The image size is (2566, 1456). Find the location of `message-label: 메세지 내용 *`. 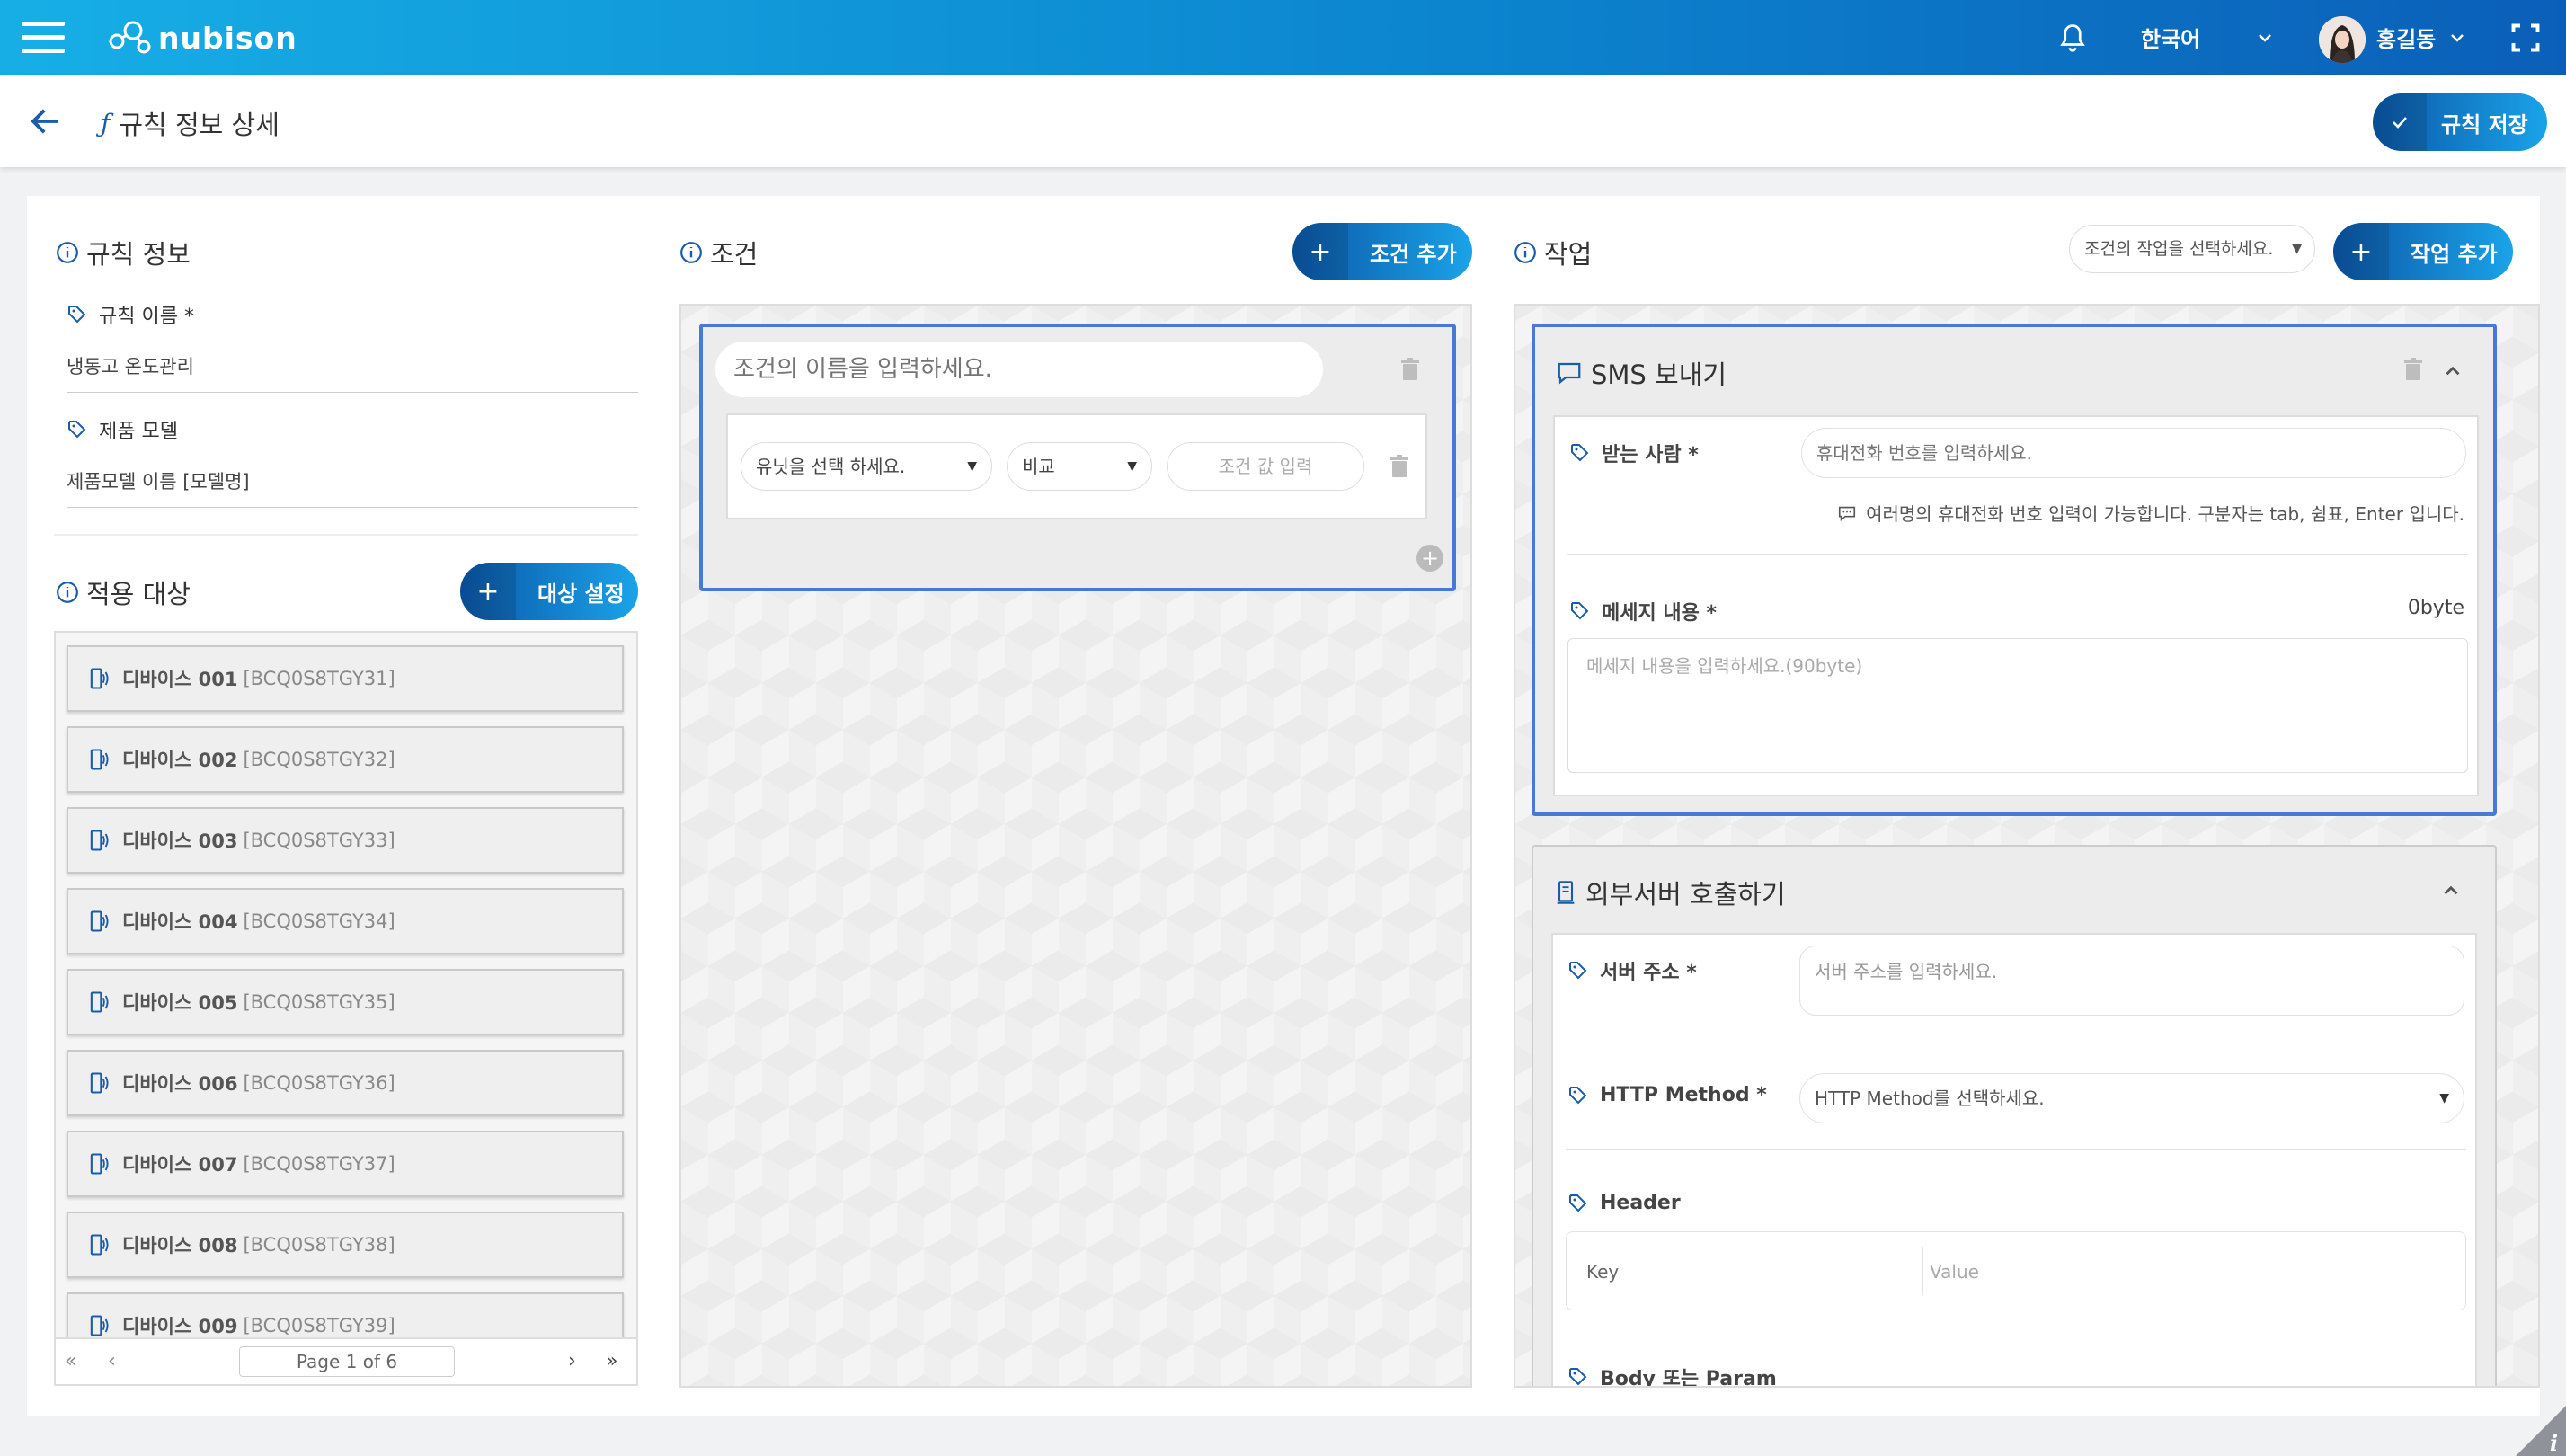

message-label: 메세지 내용 * is located at coordinates (1643, 612).